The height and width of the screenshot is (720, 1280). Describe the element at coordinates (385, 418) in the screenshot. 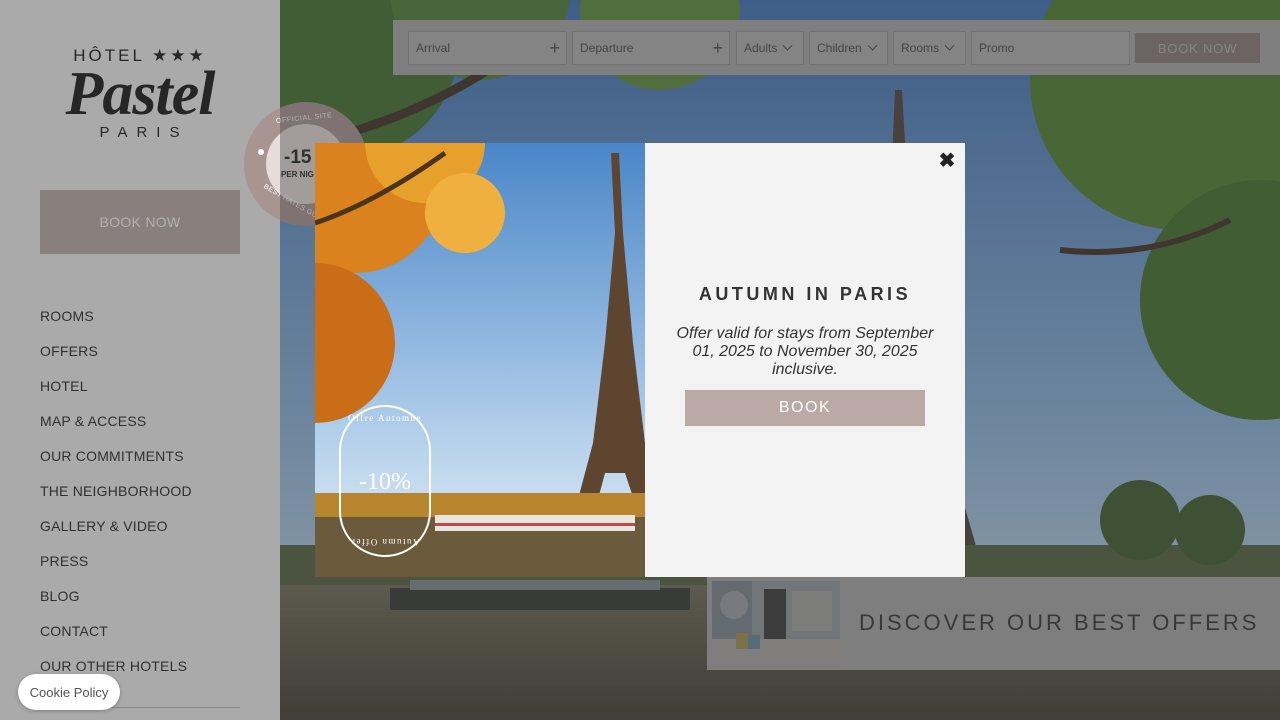

I see `promo-badge-arc-top: Offre Automne` at that location.